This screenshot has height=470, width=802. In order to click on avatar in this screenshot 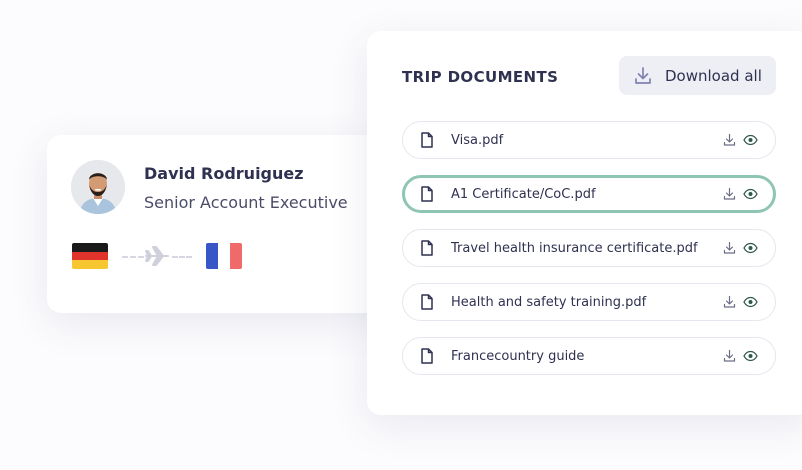, I will do `click(98, 187)`.